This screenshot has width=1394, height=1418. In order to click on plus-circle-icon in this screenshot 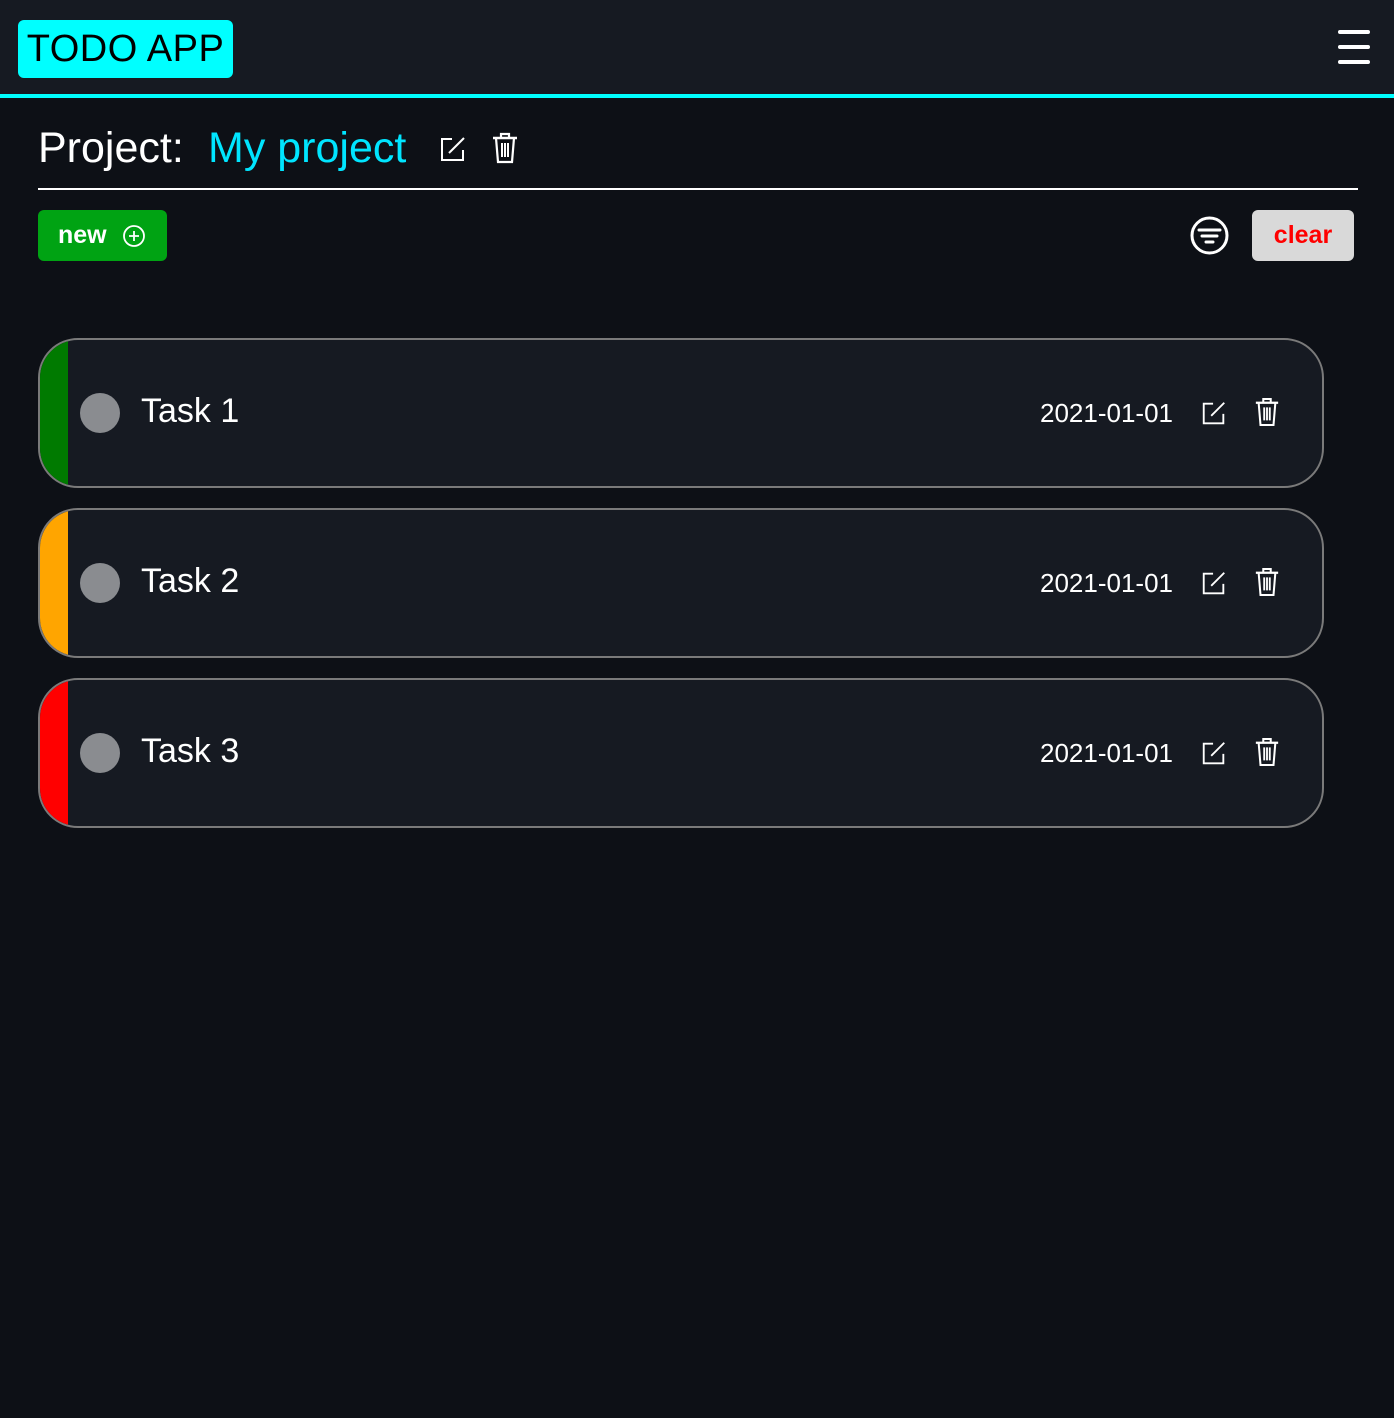, I will do `click(134, 236)`.